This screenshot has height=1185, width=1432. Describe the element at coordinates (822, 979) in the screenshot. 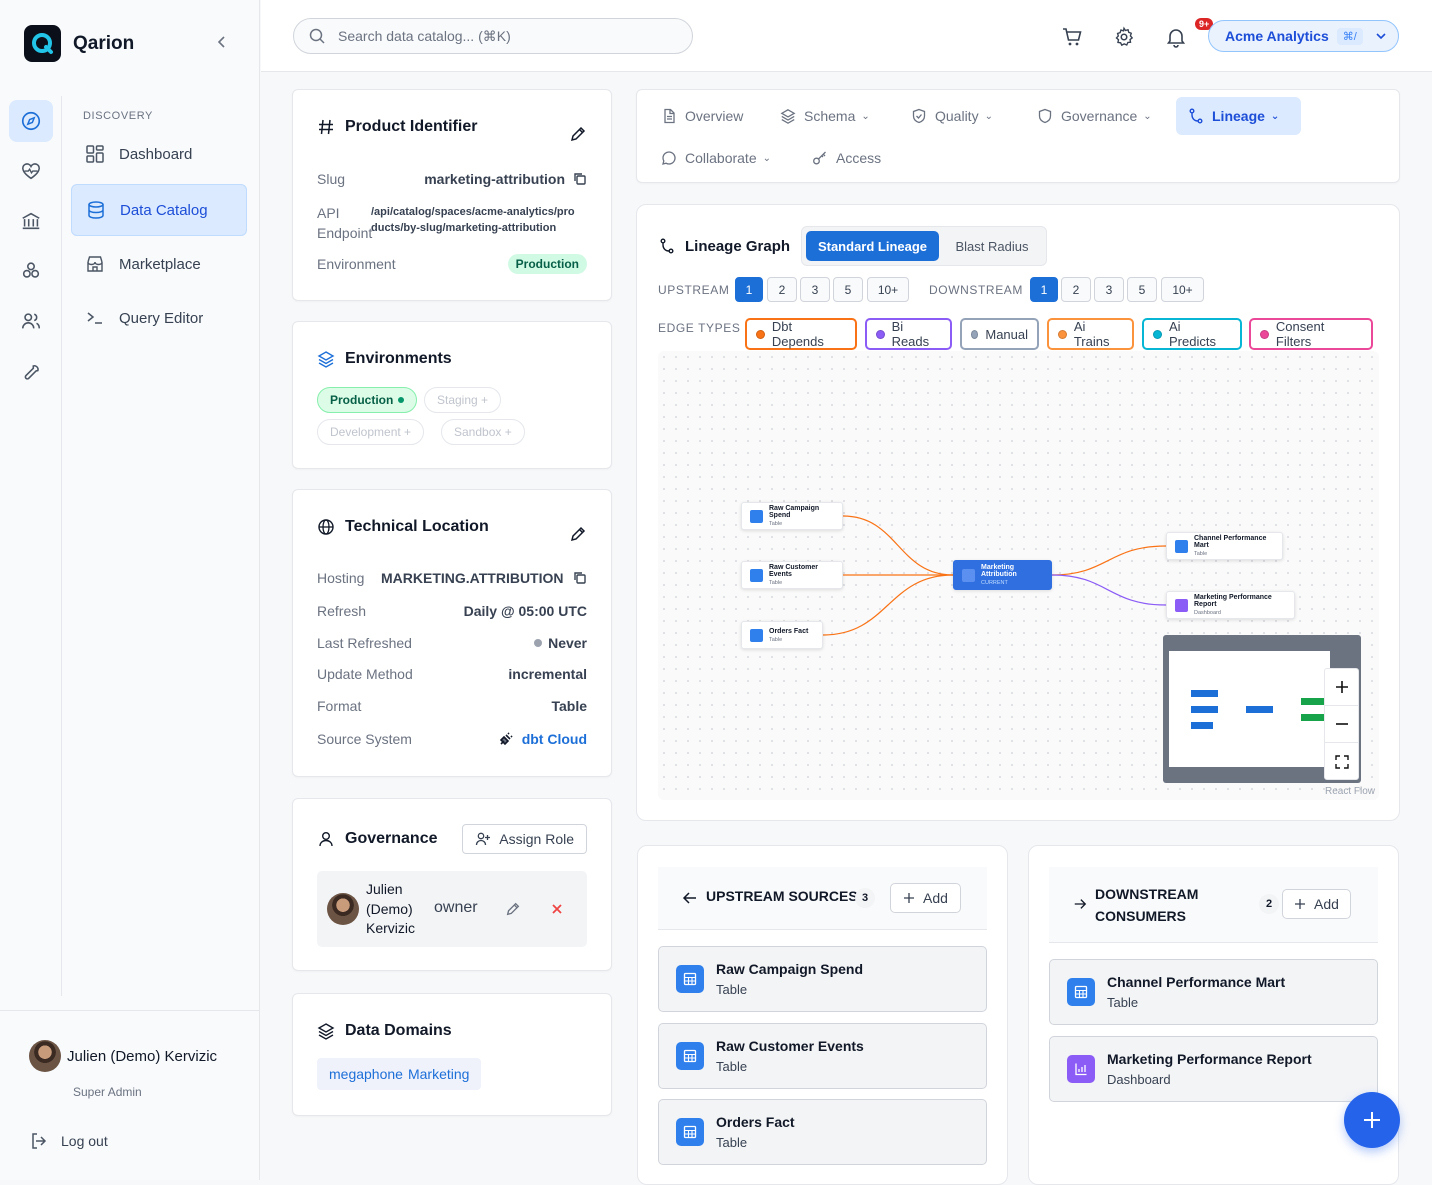

I see `list-item: Raw Campaign Spend Table` at that location.